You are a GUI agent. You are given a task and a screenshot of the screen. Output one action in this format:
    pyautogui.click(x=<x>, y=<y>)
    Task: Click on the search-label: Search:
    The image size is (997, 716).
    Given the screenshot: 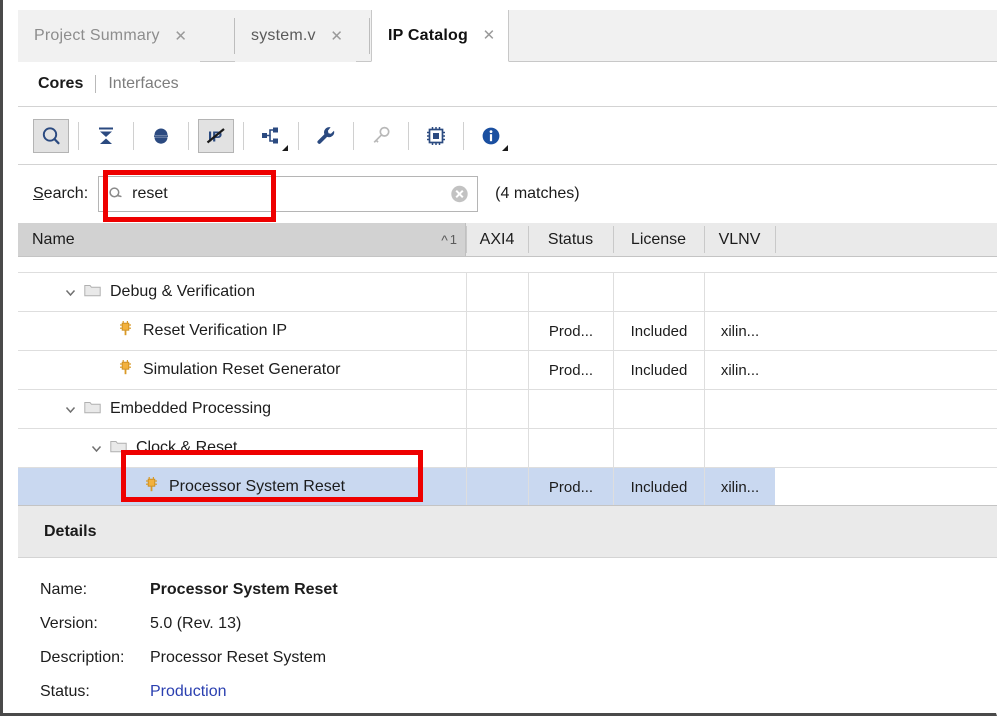 What is the action you would take?
    pyautogui.click(x=60, y=194)
    